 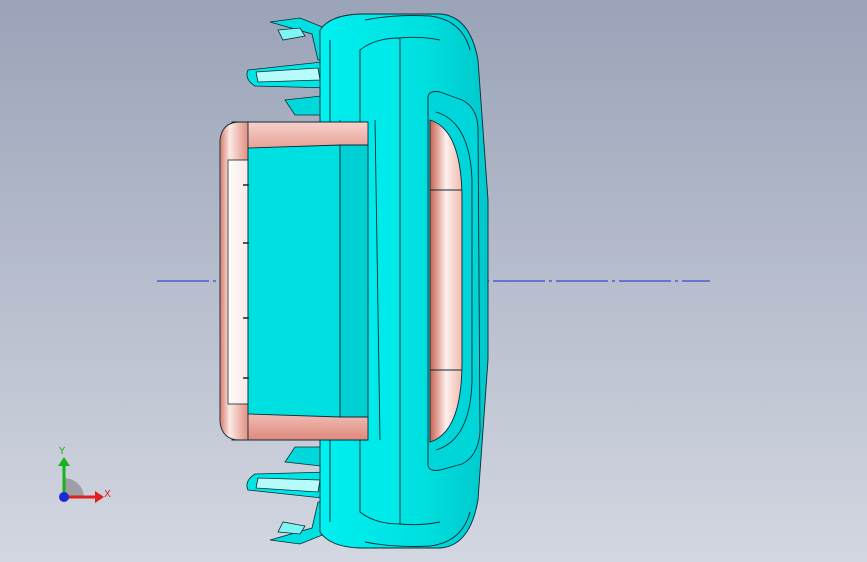 I want to click on axis-triad: X Y, so click(x=84, y=474).